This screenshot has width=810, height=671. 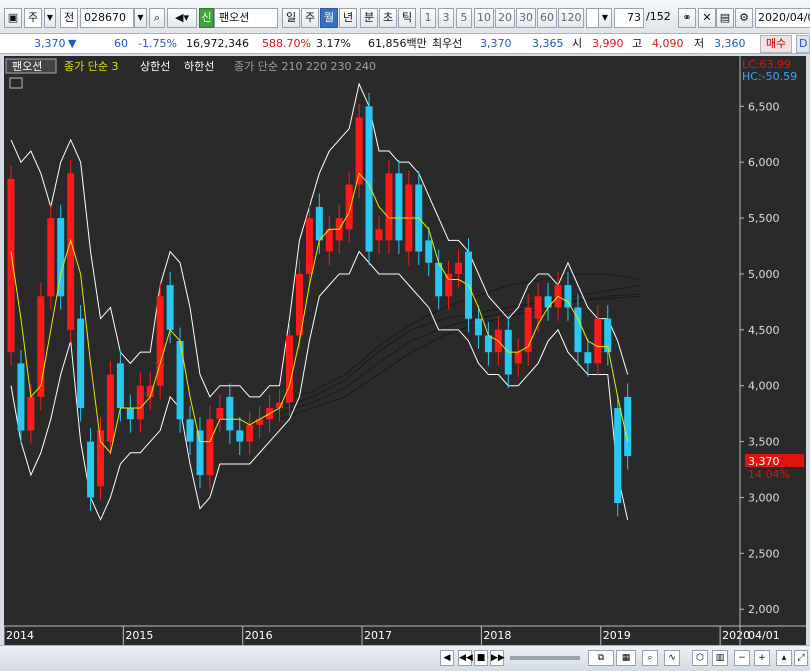 I want to click on price-tick-label: 4,500, so click(x=764, y=330).